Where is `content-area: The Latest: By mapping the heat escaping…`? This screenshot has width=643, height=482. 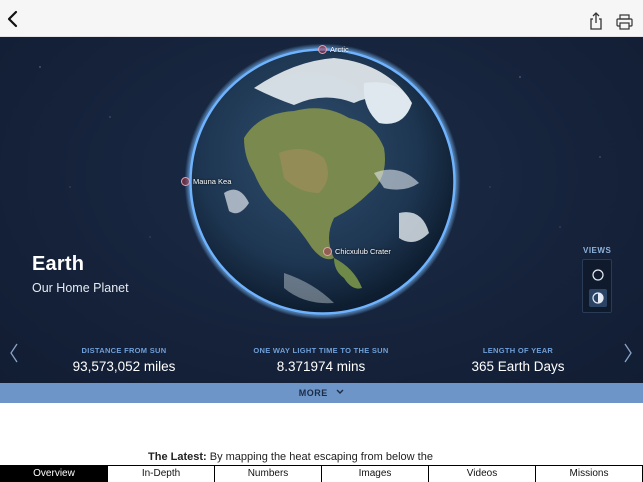
content-area: The Latest: By mapping the heat escaping… is located at coordinates (321, 434).